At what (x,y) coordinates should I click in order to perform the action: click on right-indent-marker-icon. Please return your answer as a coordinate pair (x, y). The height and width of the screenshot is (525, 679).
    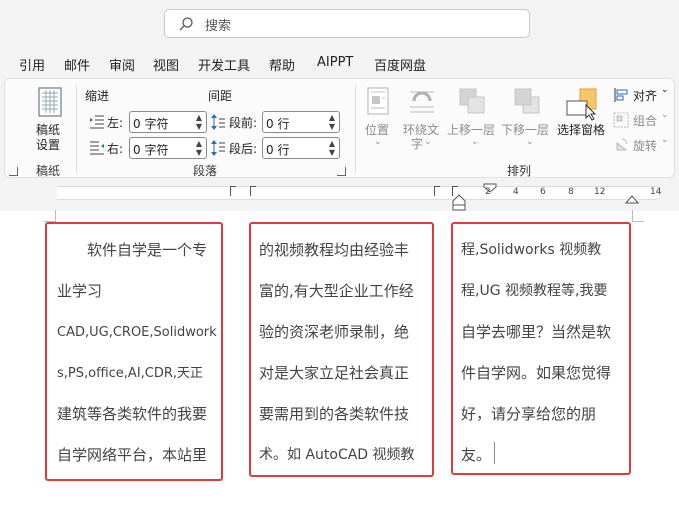
    Looking at the image, I should click on (632, 199).